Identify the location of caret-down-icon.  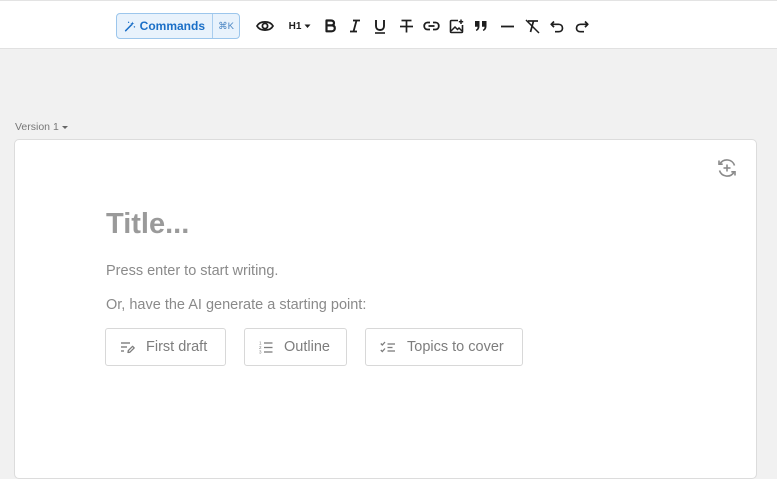
(64, 127).